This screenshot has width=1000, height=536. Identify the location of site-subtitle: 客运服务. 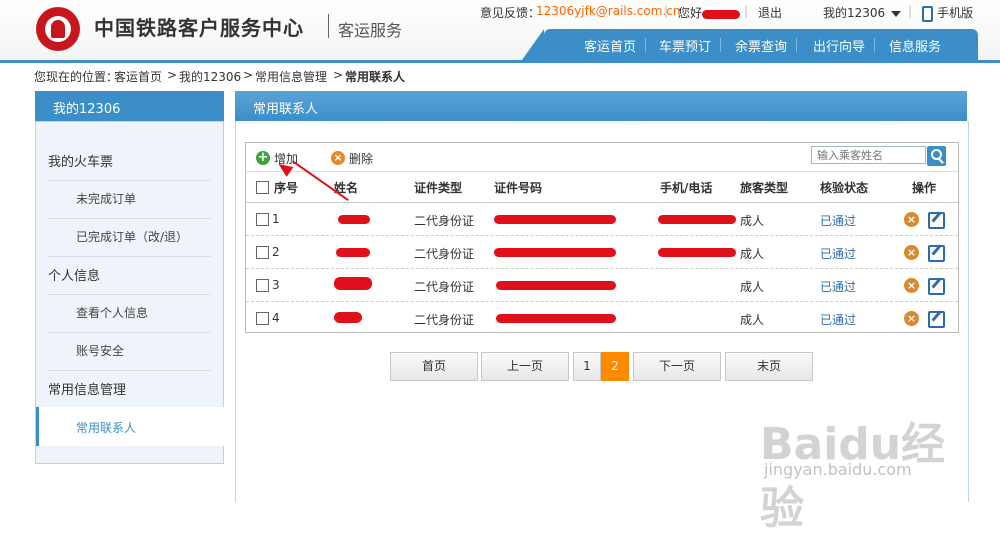
(370, 30).